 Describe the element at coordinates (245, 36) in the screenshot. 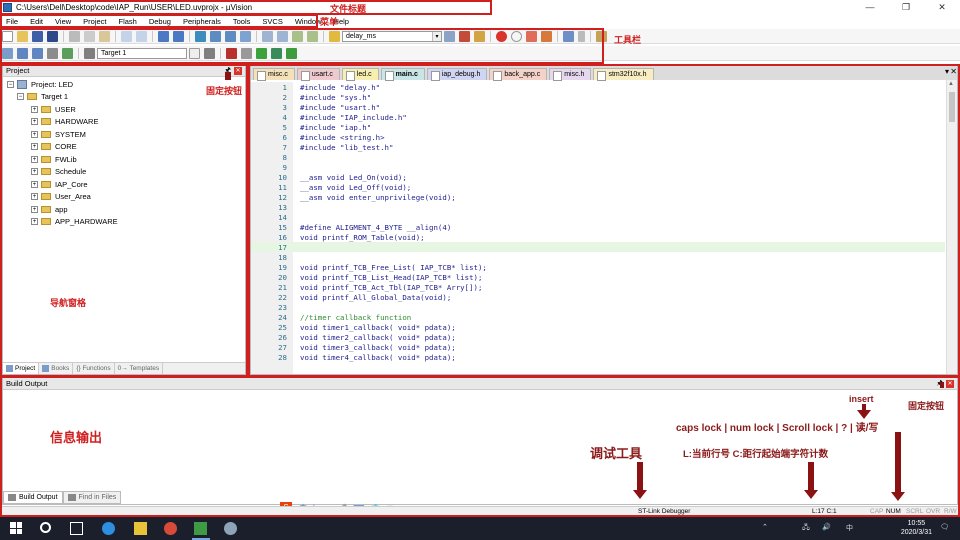

I see `clear-bookmarks-icon` at that location.